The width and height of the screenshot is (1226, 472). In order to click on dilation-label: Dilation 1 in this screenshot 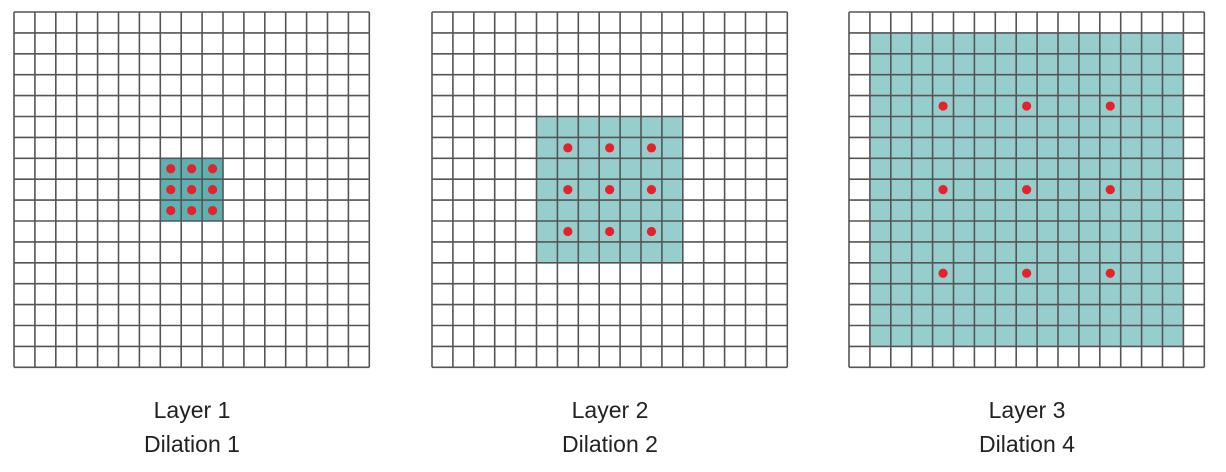, I will do `click(192, 444)`.